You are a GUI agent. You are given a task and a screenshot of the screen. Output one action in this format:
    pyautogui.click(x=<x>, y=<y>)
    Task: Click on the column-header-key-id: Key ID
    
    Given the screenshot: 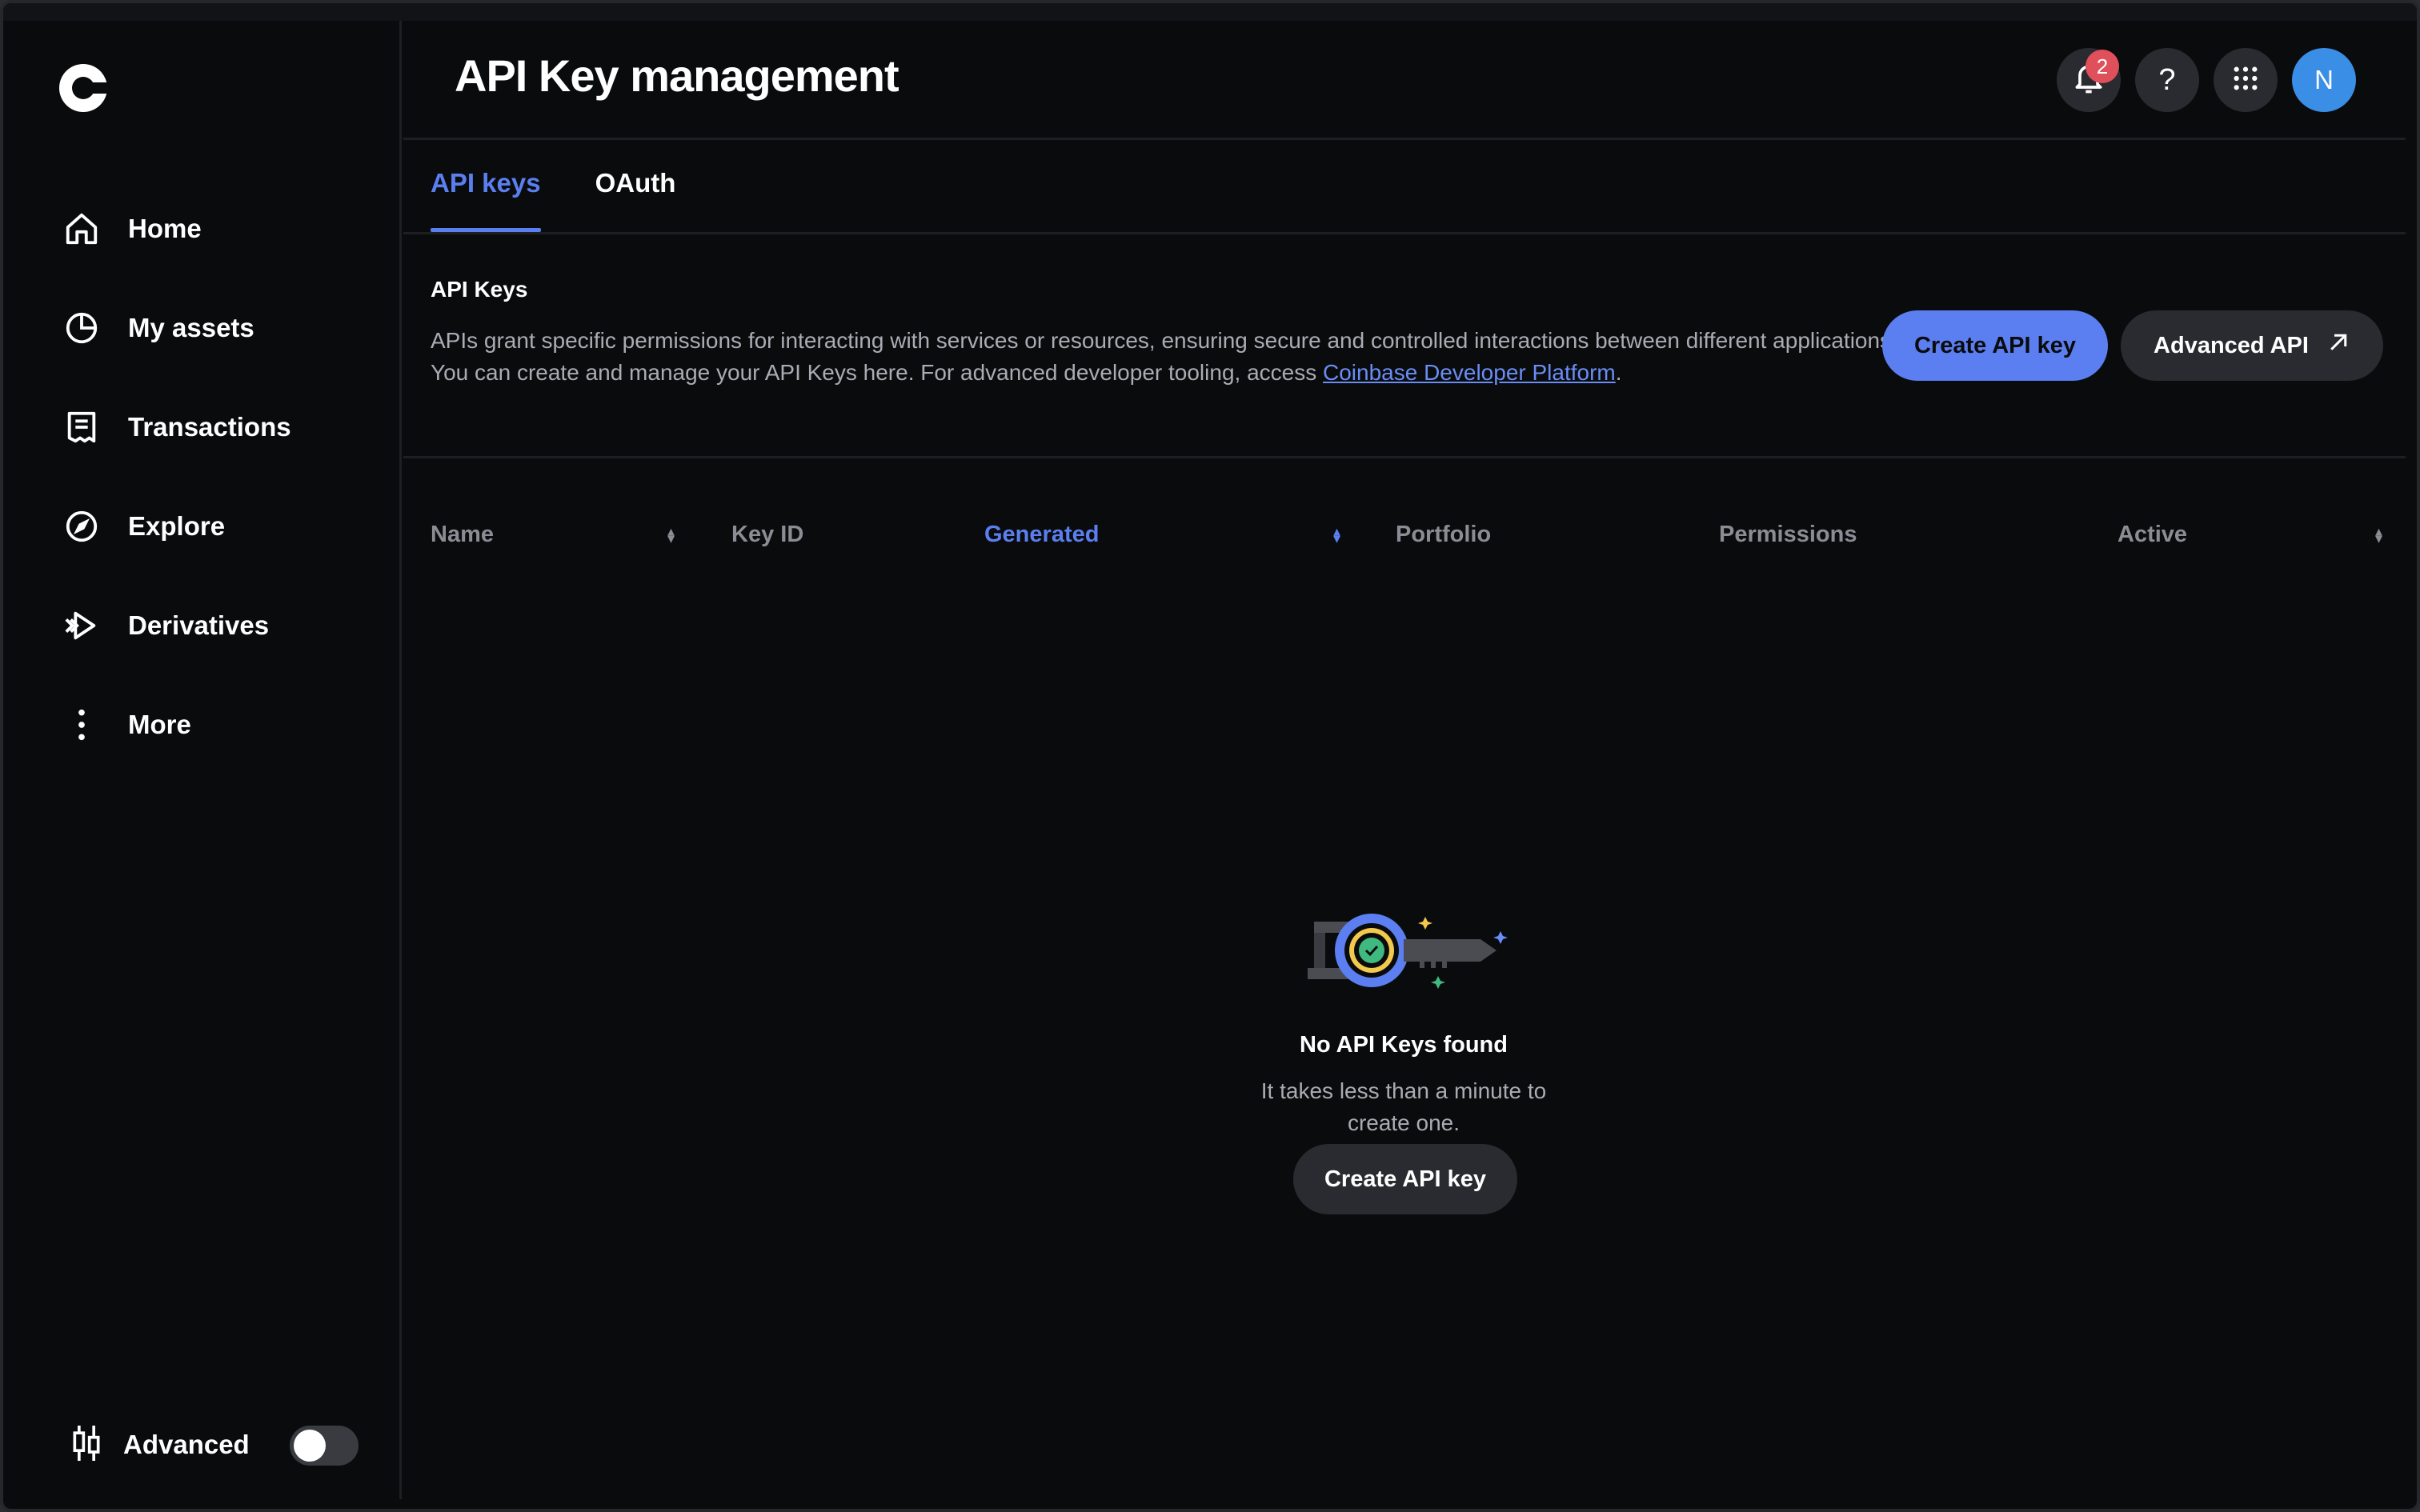 What is the action you would take?
    pyautogui.click(x=767, y=534)
    